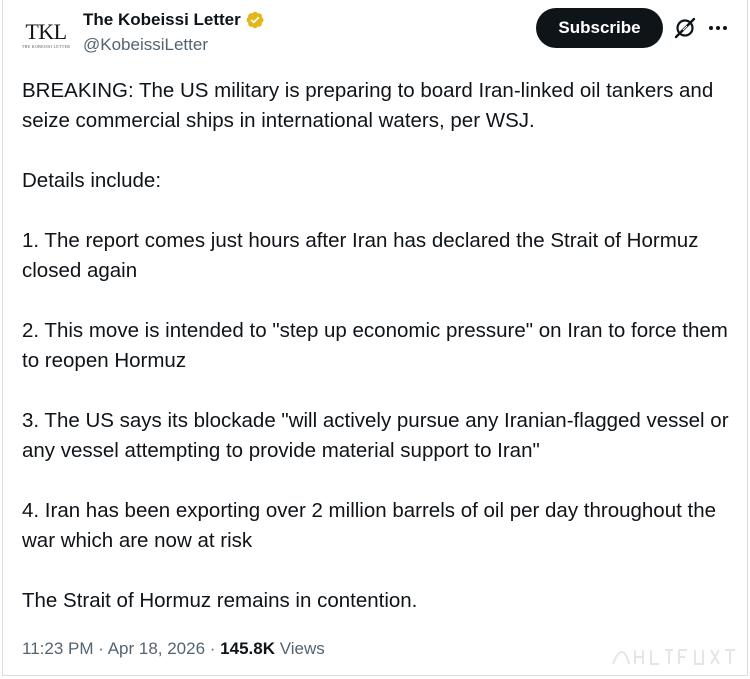 This screenshot has height=679, width=750. What do you see at coordinates (673, 657) in the screenshot?
I see `watermark-icon` at bounding box center [673, 657].